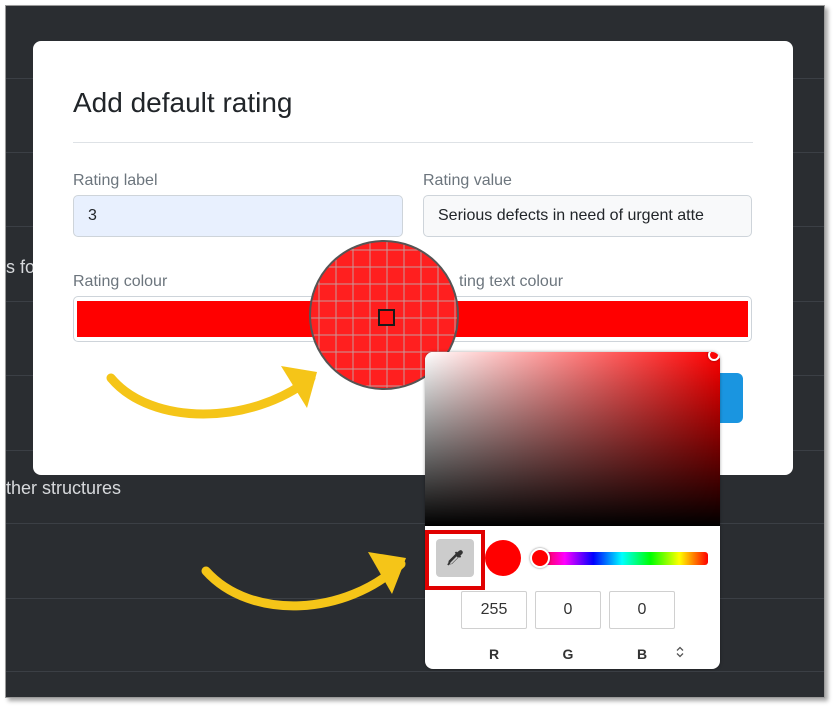 Image resolution: width=839 pixels, height=713 pixels. Describe the element at coordinates (21, 267) in the screenshot. I see `background-text: s fo` at that location.